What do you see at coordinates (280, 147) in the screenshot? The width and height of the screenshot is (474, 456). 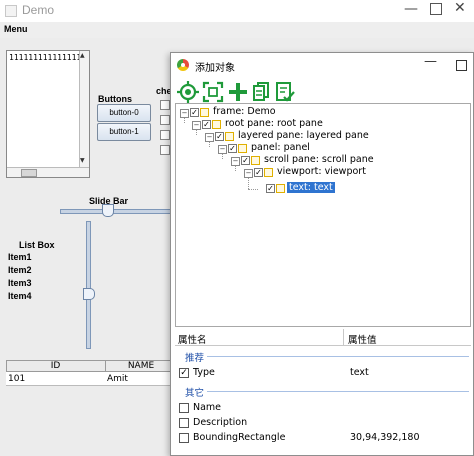 I see `tree-node-label: panel` at bounding box center [280, 147].